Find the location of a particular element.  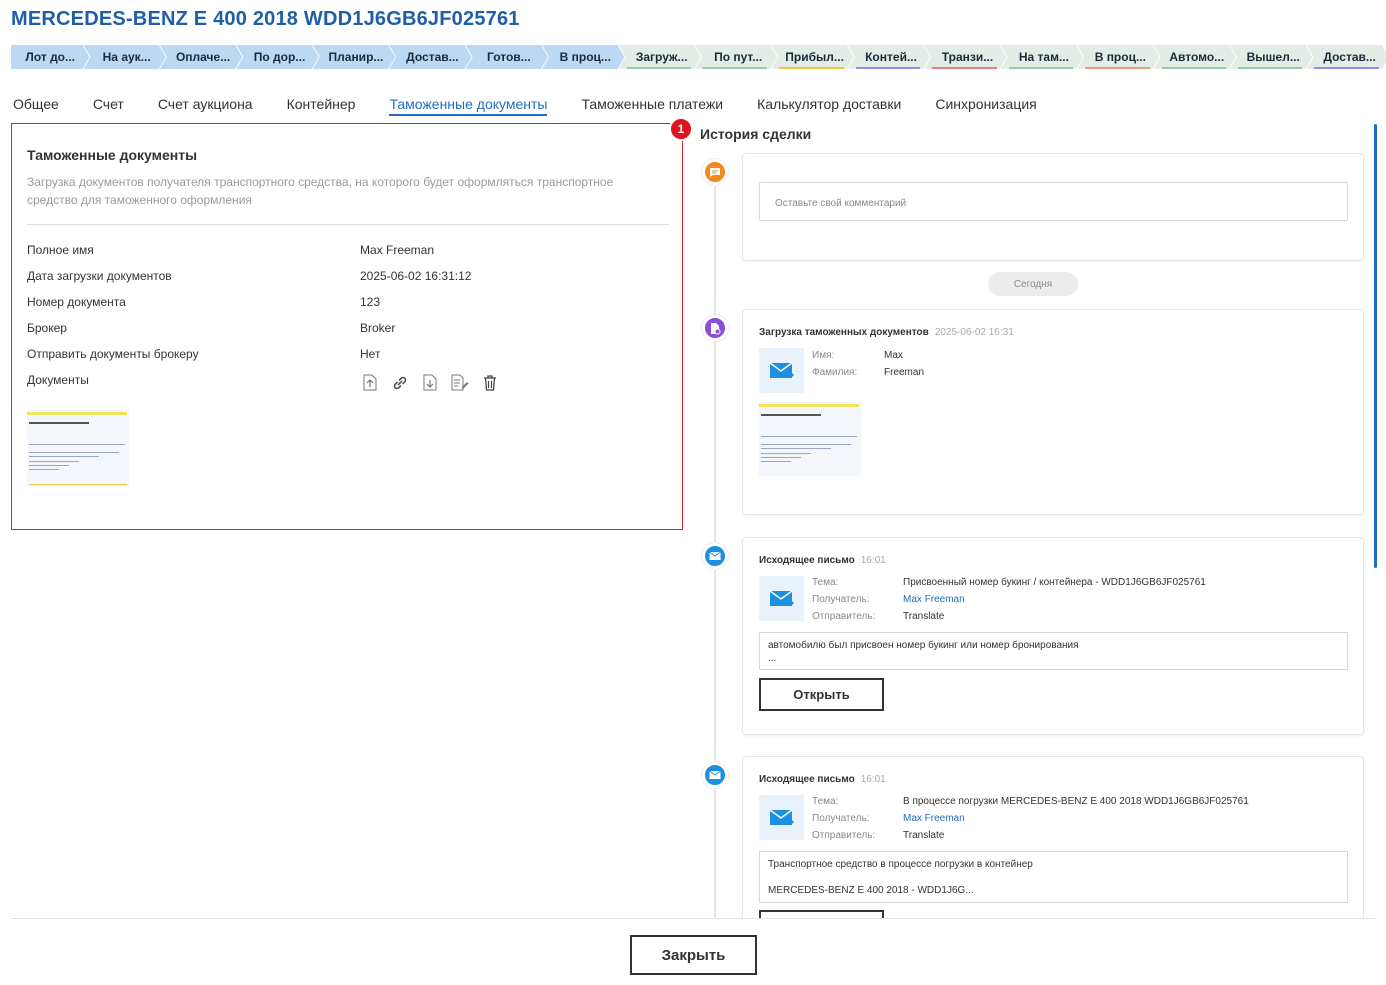

field-value: Нет is located at coordinates (370, 354).